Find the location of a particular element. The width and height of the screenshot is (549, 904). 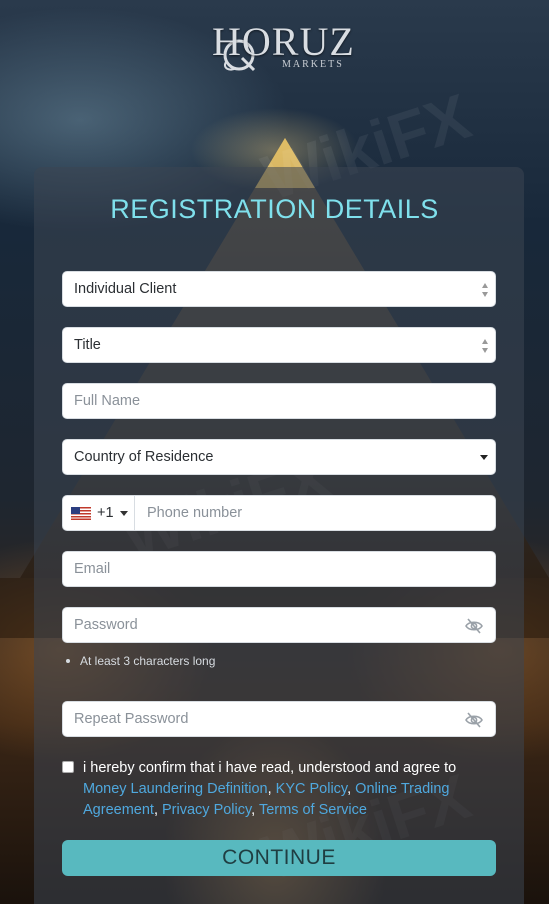

country-code-value: +1 is located at coordinates (105, 513).